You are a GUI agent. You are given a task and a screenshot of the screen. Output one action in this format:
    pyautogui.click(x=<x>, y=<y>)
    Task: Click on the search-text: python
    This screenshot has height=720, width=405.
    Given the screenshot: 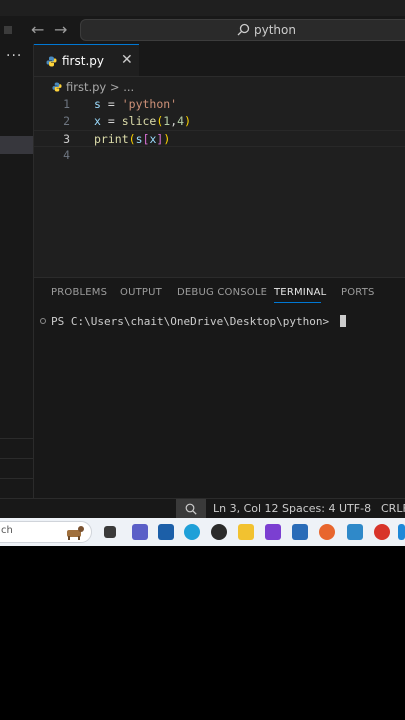 What is the action you would take?
    pyautogui.click(x=275, y=30)
    